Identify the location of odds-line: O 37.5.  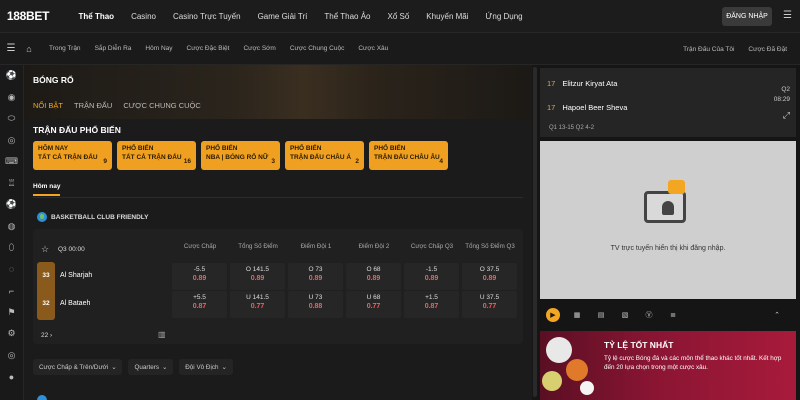
(489, 269).